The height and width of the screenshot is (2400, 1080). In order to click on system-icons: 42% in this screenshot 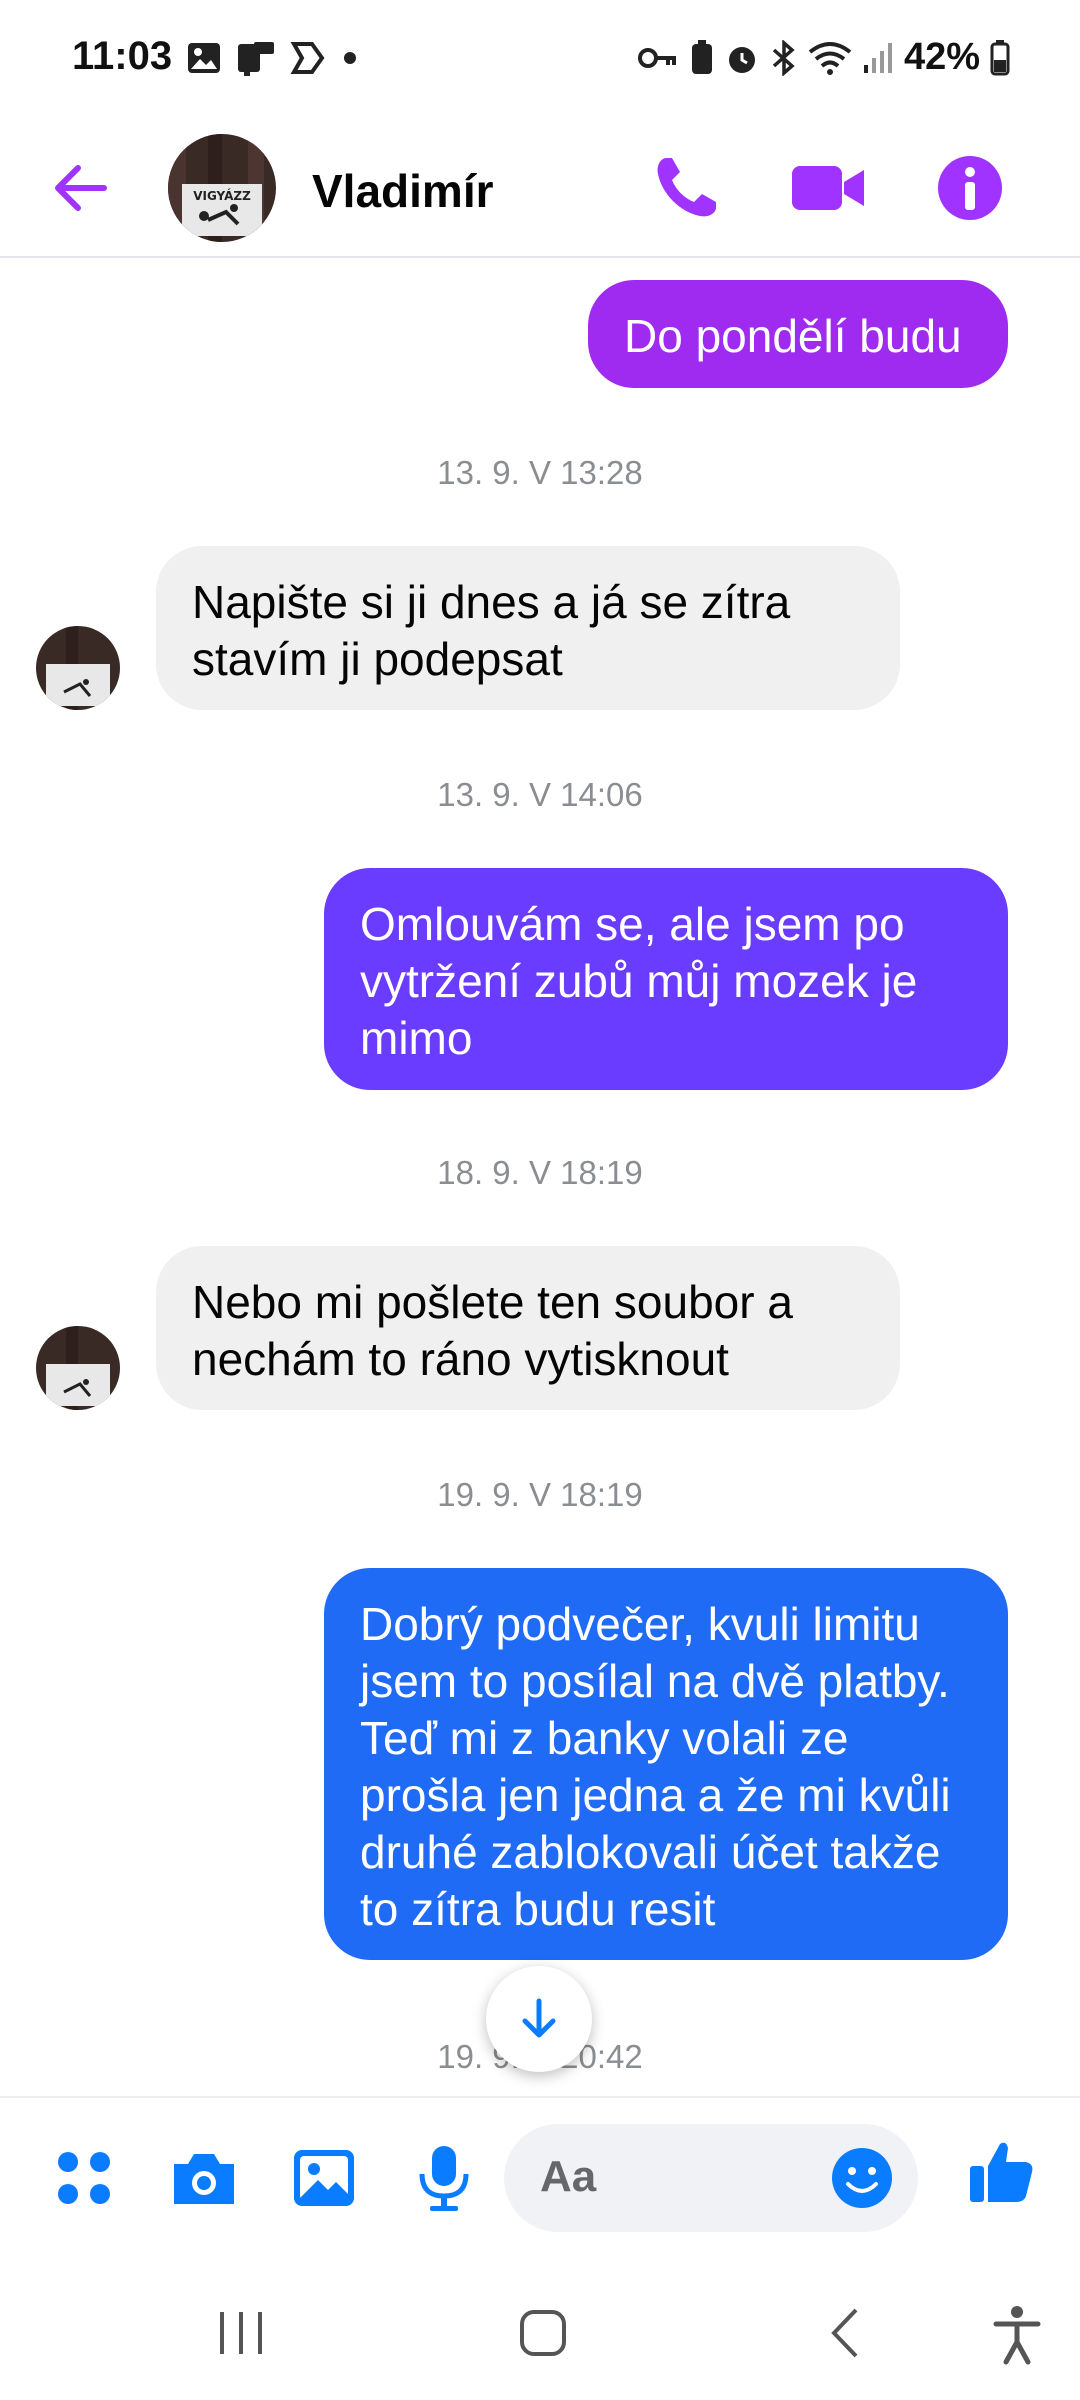, I will do `click(823, 57)`.